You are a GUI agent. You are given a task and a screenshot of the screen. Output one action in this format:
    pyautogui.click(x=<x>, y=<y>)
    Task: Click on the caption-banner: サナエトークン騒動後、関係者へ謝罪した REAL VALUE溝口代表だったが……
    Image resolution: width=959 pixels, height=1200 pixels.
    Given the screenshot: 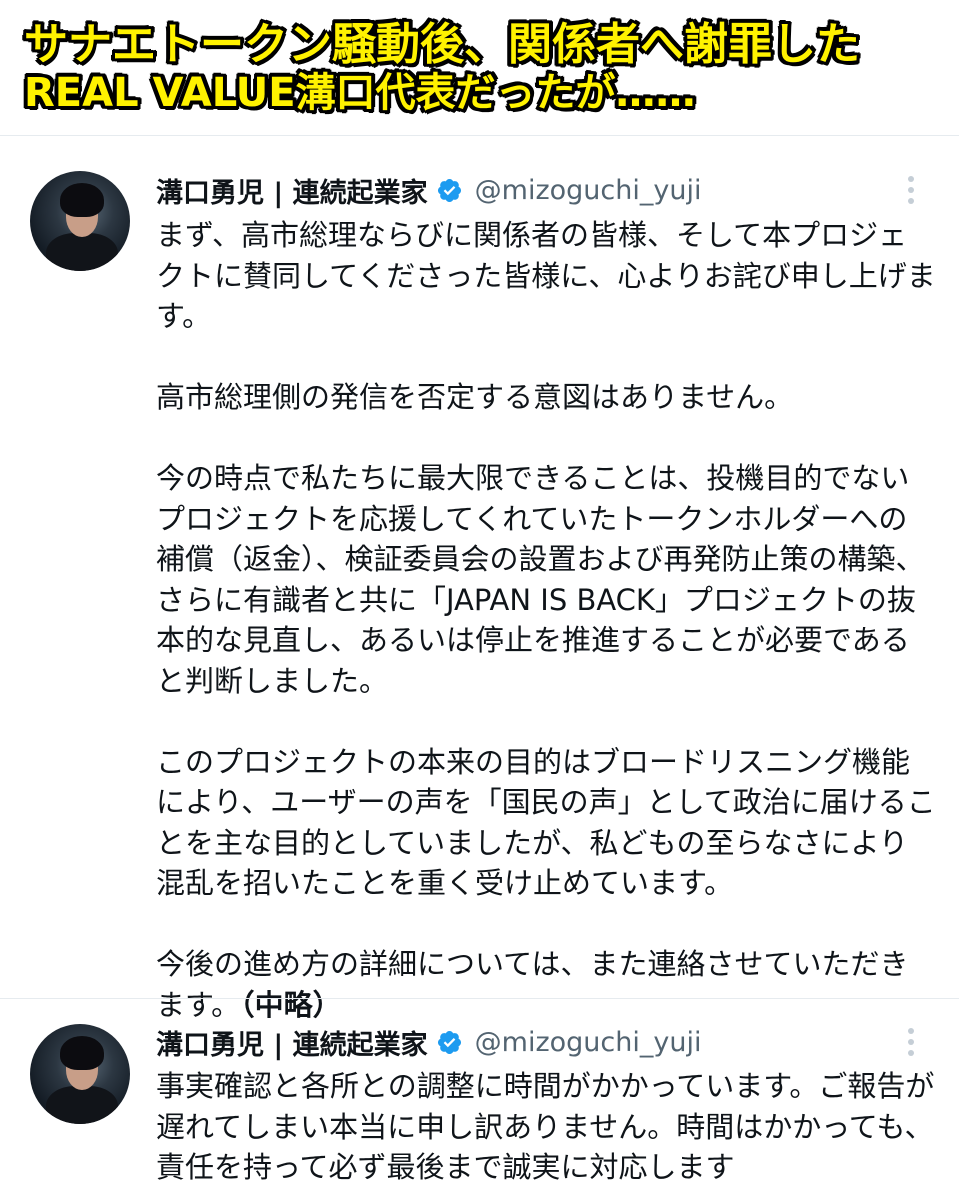 What is the action you would take?
    pyautogui.click(x=483, y=68)
    